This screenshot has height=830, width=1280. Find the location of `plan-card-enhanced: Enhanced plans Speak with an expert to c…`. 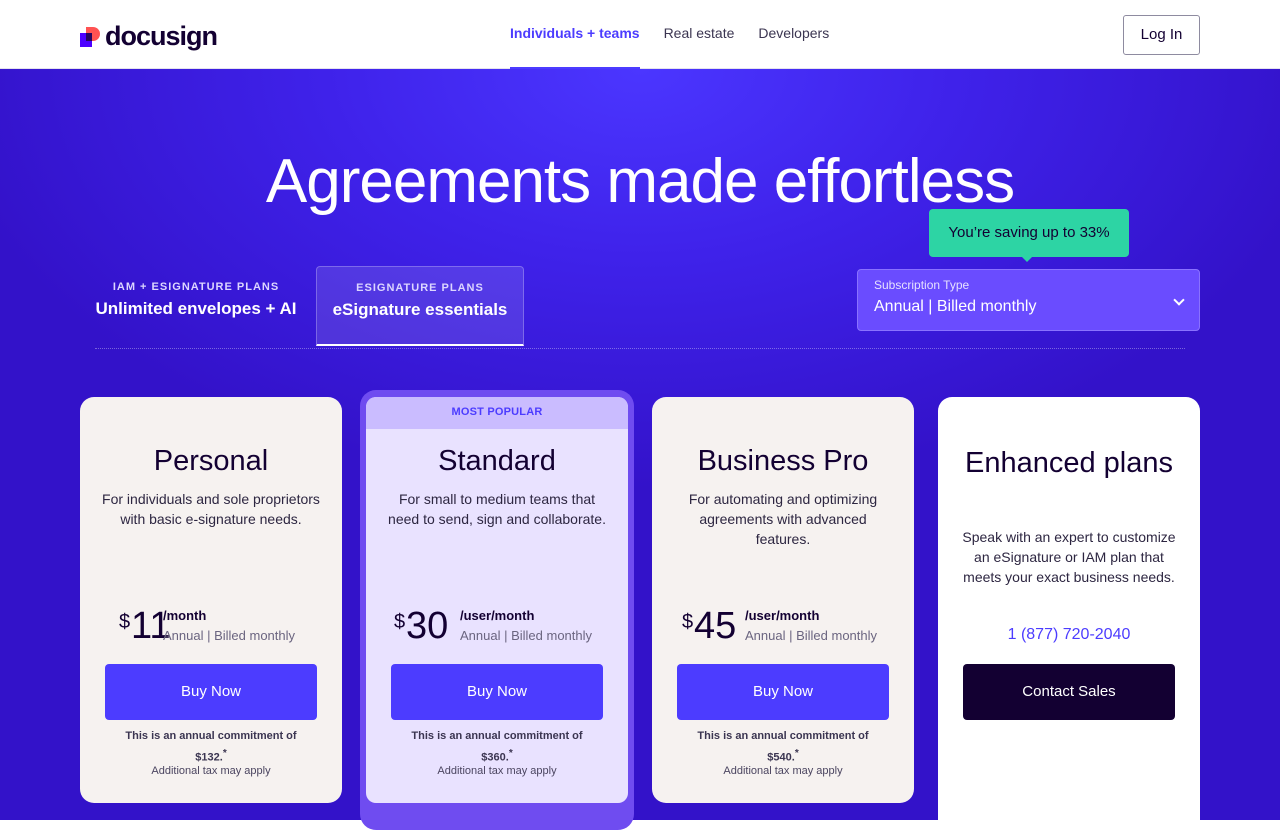

plan-card-enhanced: Enhanced plans Speak with an expert to c… is located at coordinates (1069, 612).